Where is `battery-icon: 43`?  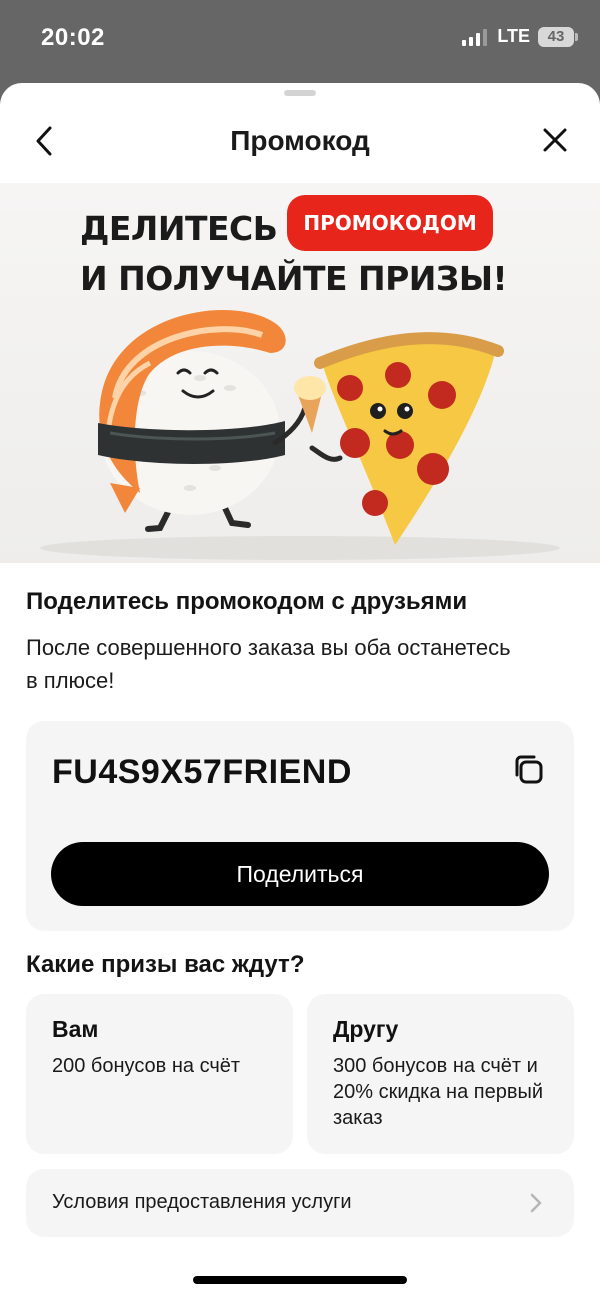
battery-icon: 43 is located at coordinates (558, 36).